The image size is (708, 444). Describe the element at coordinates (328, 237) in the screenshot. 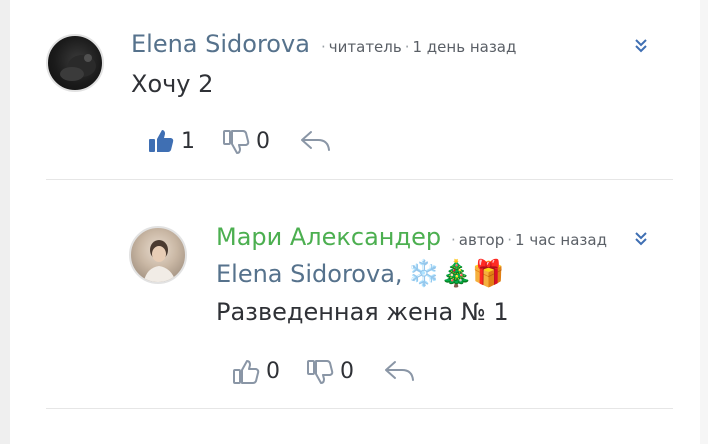

I see `comment-author: Мари Александер` at that location.